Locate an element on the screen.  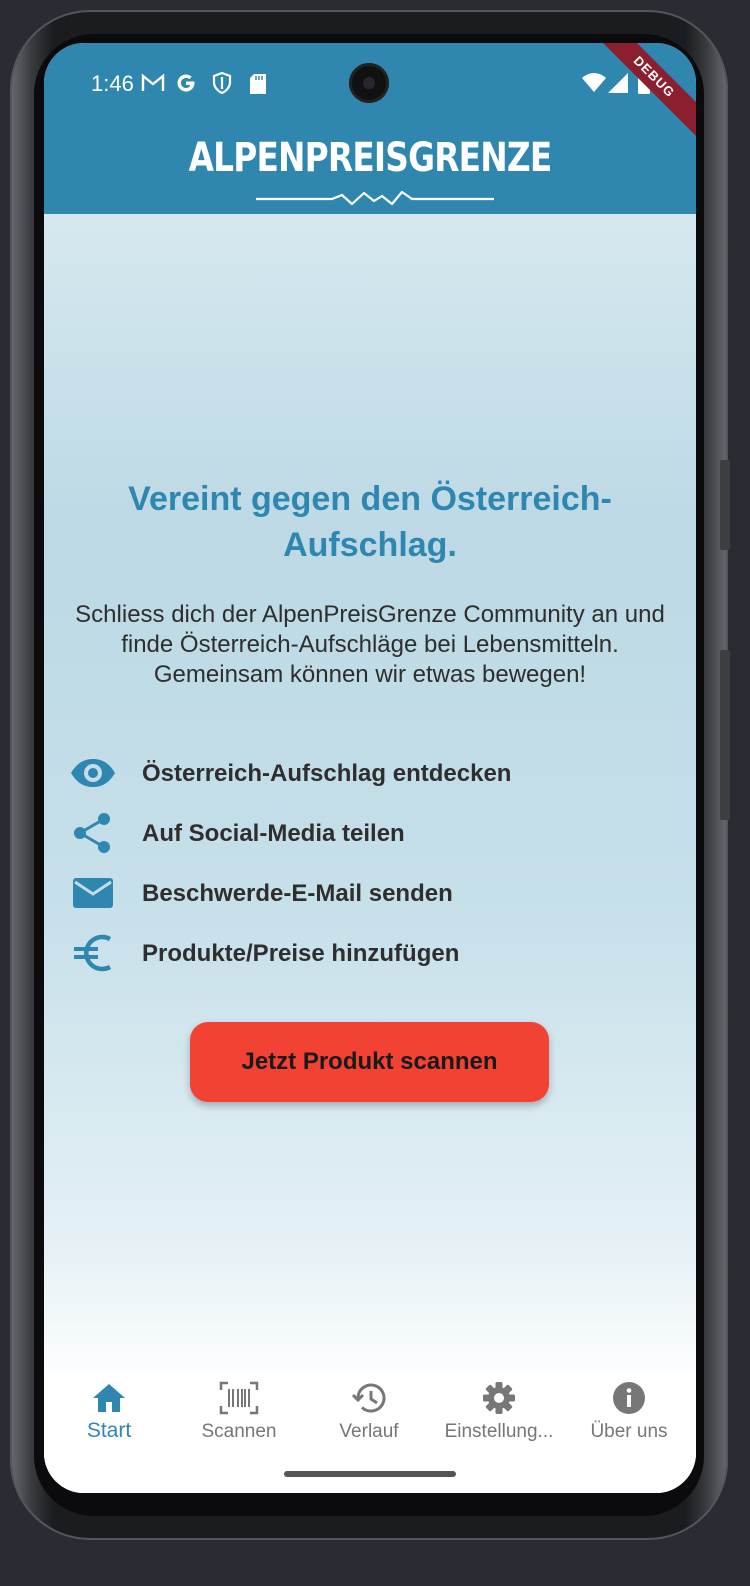
info-icon is located at coordinates (629, 1398).